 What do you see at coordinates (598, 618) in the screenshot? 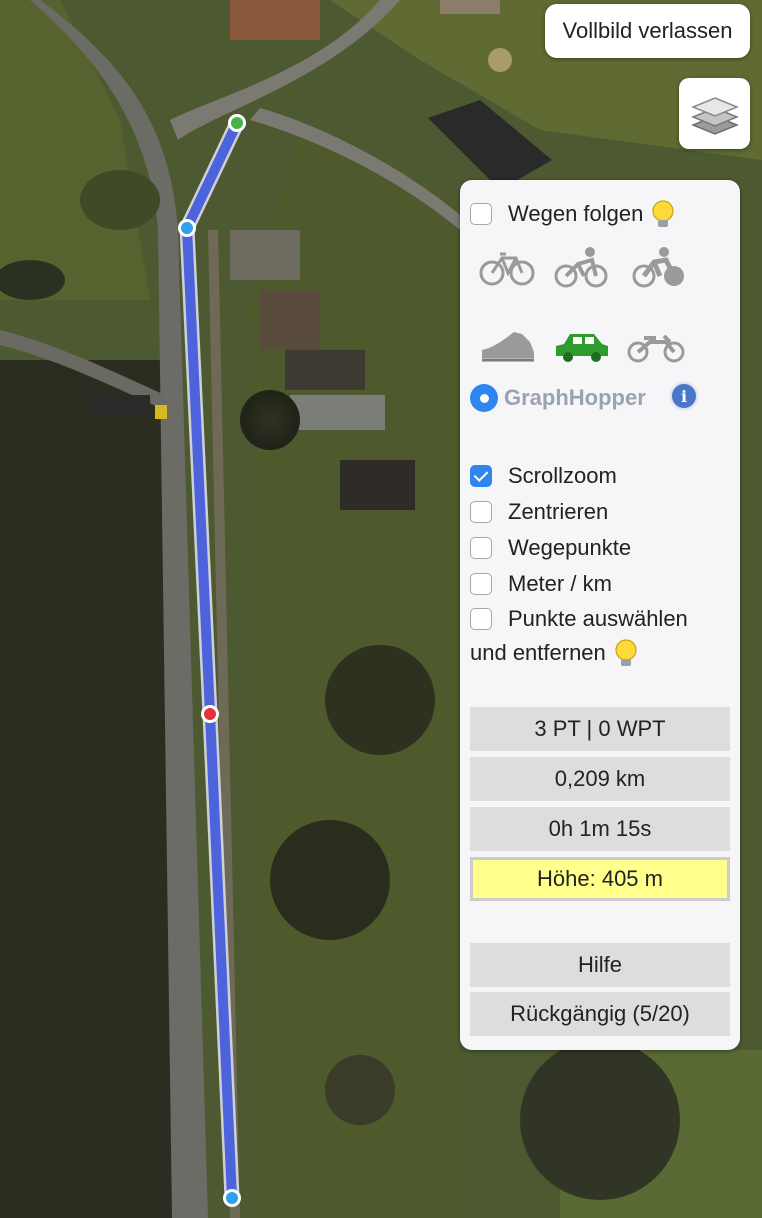
I see `punkte-auswaehlen-label: Punkte auswählen` at bounding box center [598, 618].